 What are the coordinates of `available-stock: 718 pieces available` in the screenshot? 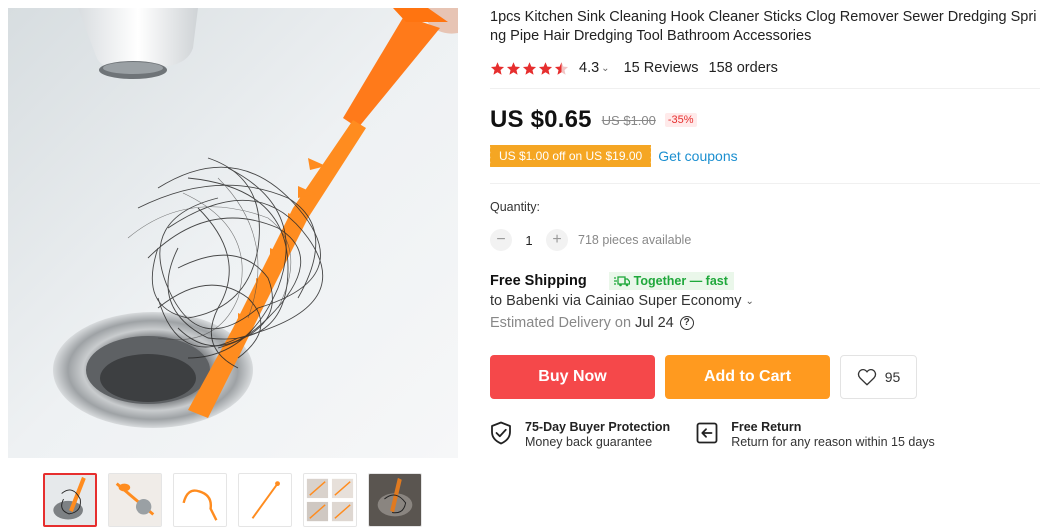 It's located at (635, 240).